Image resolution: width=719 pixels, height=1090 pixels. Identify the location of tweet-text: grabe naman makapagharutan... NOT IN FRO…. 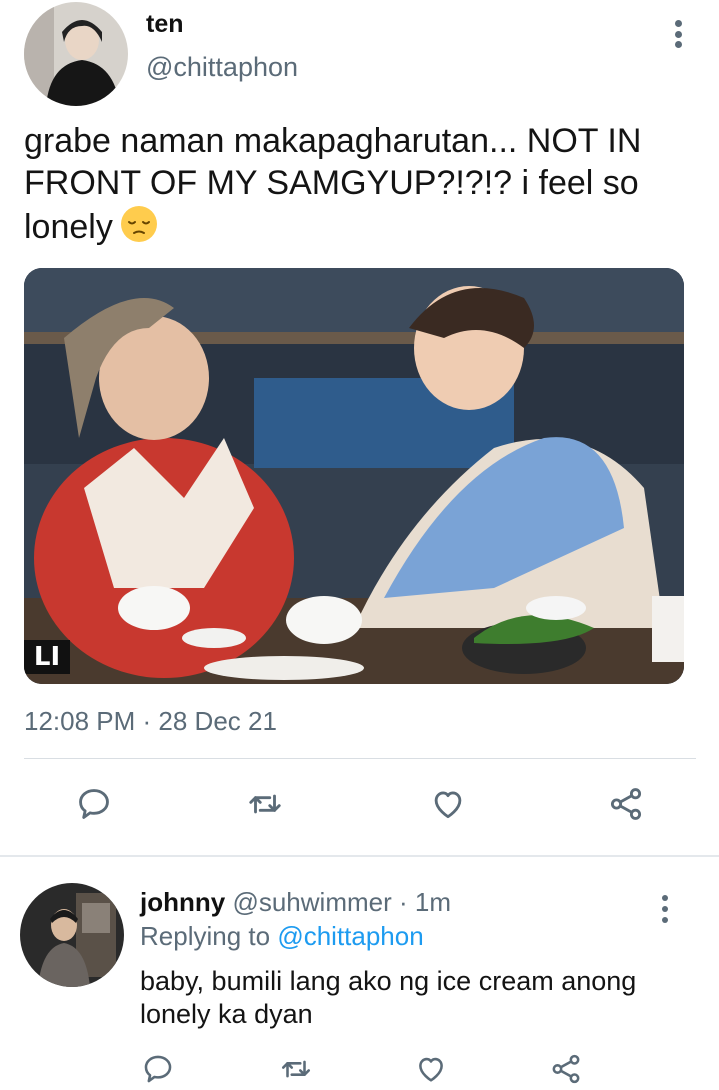
(364, 184).